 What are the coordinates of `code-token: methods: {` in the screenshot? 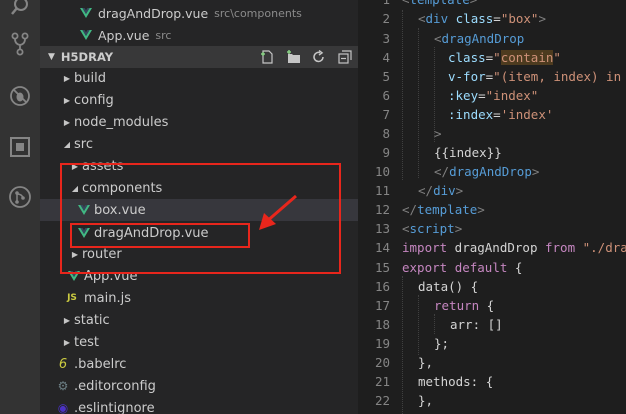 It's located at (456, 381).